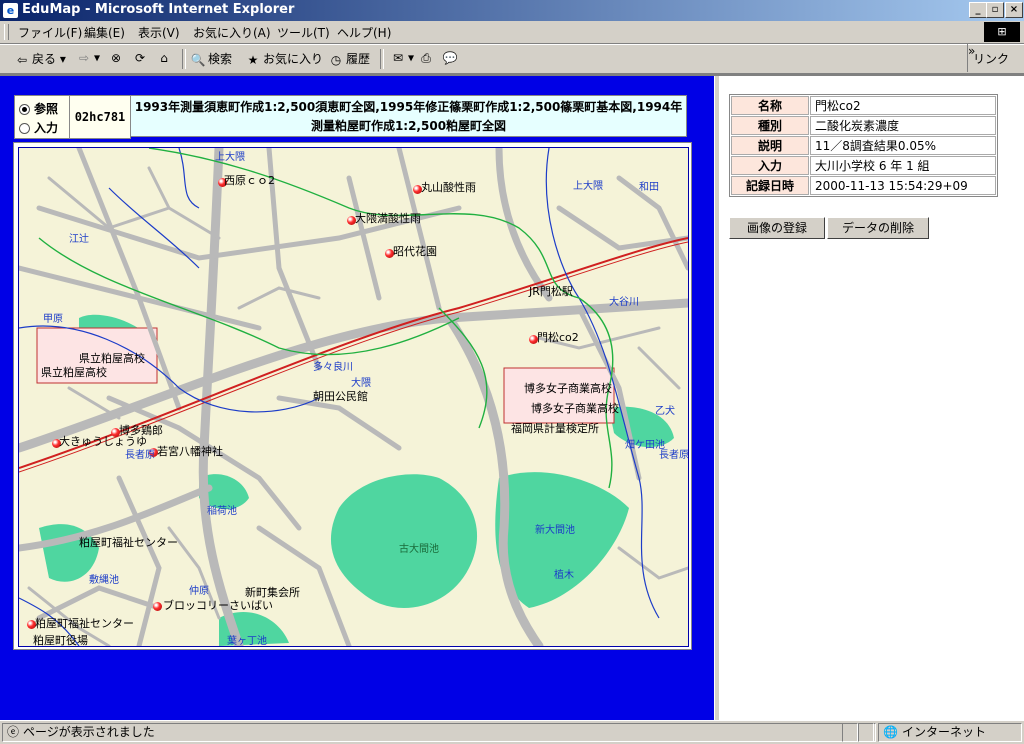 This screenshot has height=744, width=1024. I want to click on search-icon: 🔍, so click(198, 59).